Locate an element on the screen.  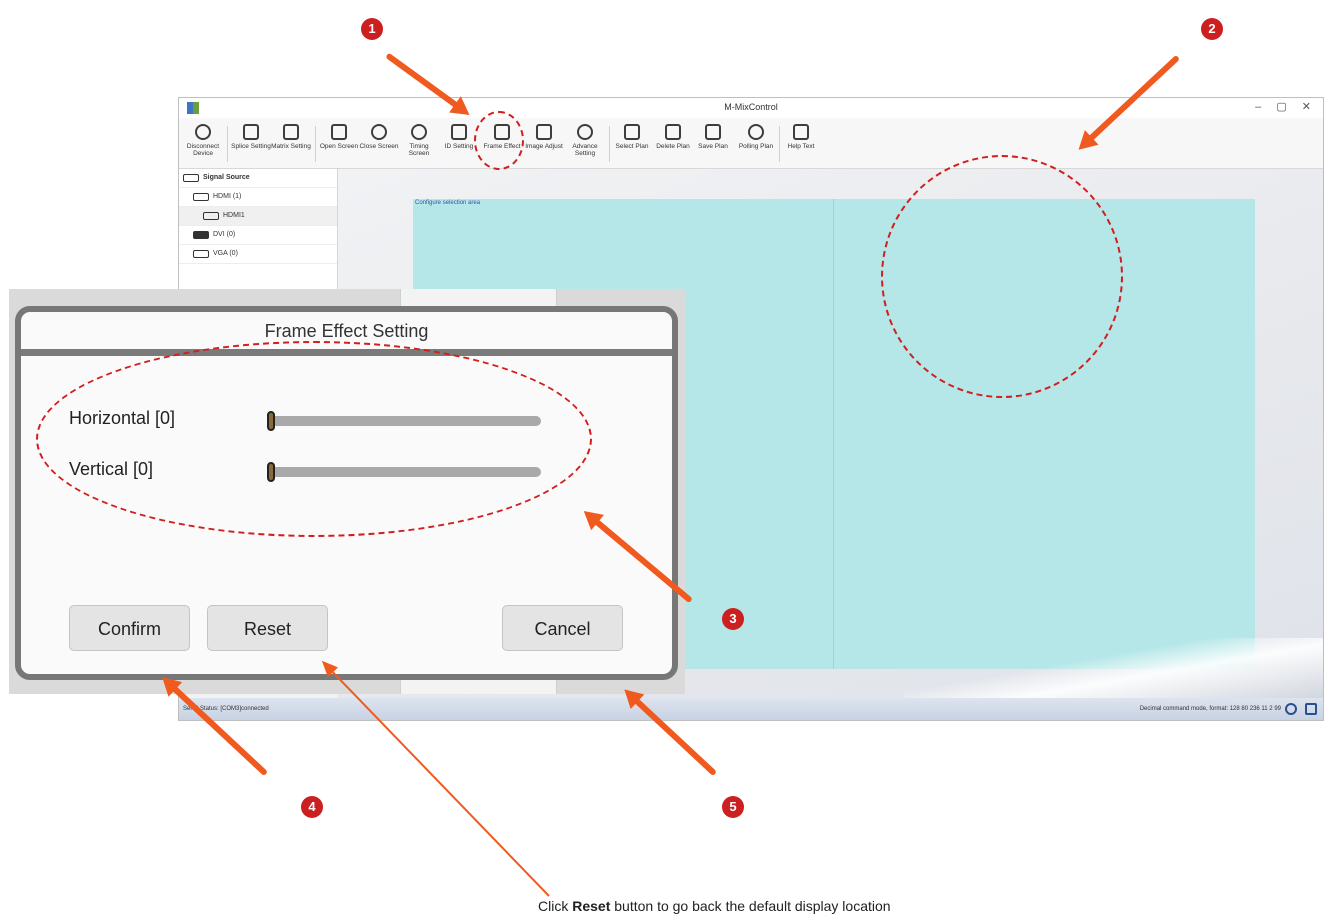
close-screen-button: Close Screen is located at coordinates (379, 144).